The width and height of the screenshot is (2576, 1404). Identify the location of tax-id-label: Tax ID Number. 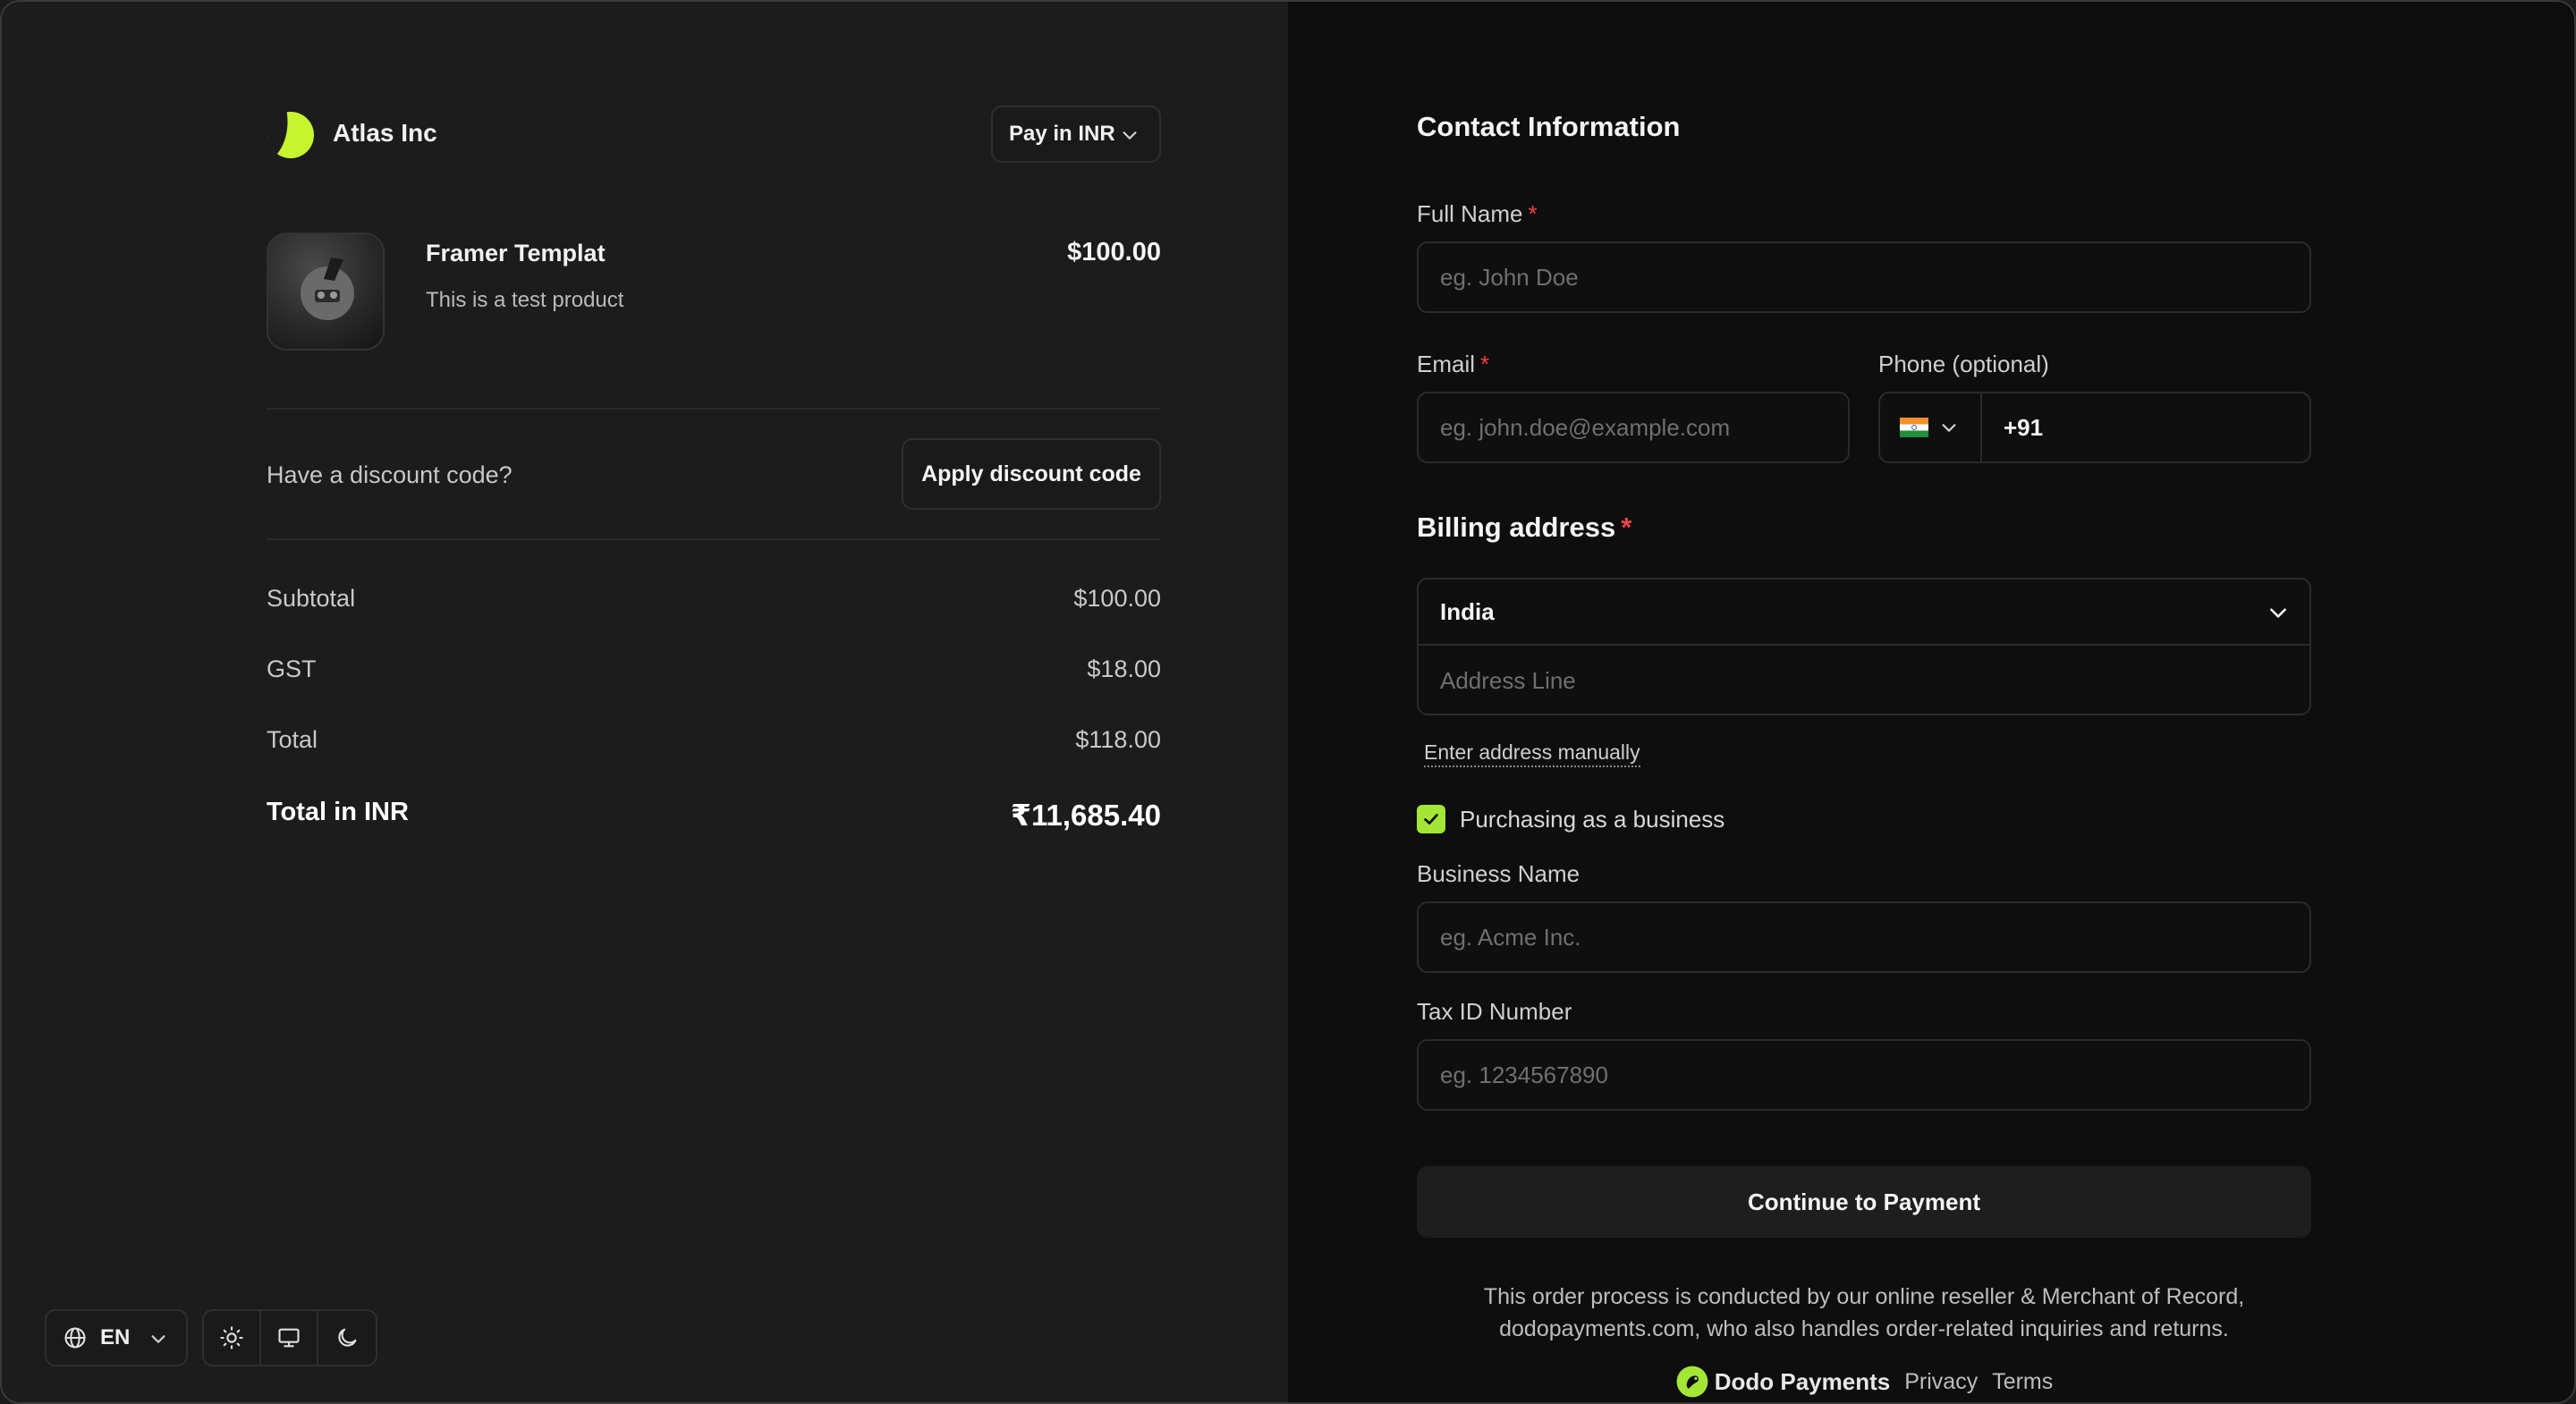
(1494, 1011).